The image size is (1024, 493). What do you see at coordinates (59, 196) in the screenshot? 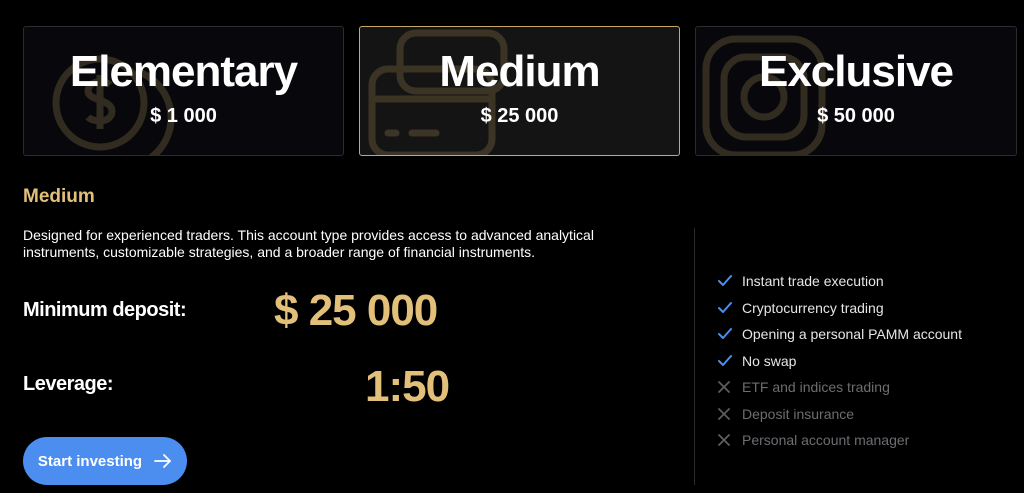
I see `plan-details-title: Medium` at bounding box center [59, 196].